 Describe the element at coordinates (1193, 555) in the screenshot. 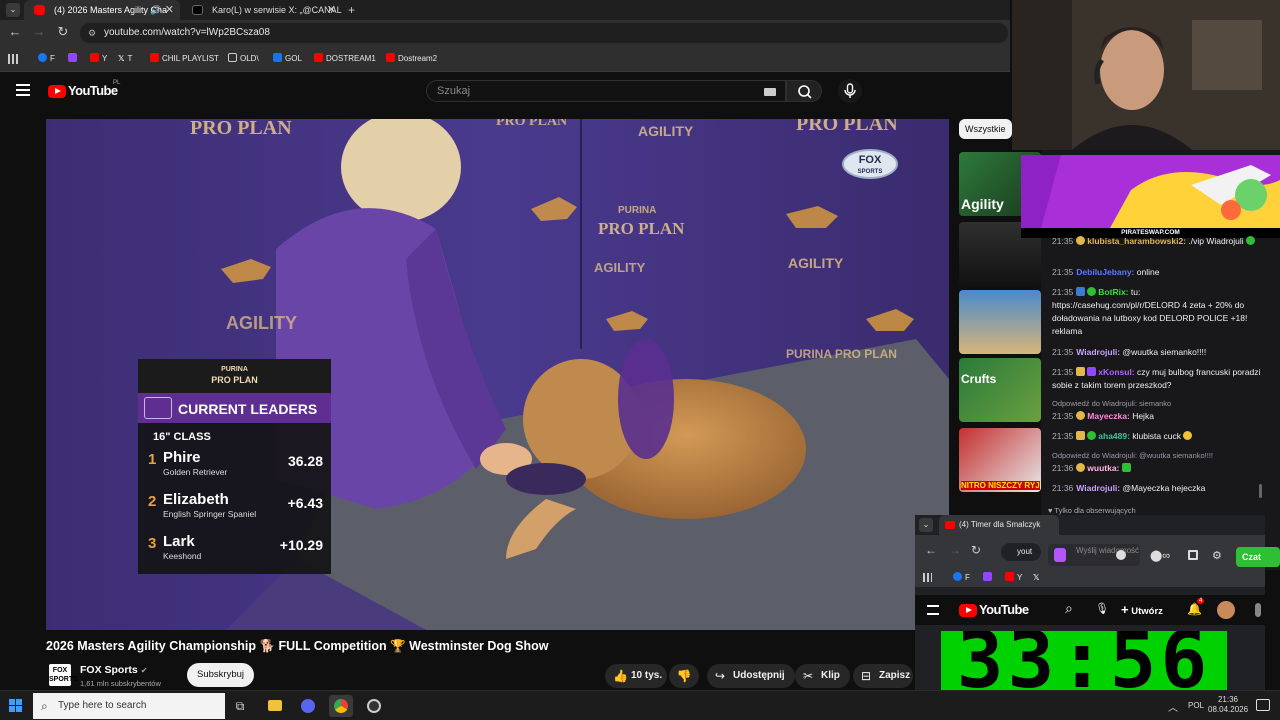

I see `store-icon` at that location.